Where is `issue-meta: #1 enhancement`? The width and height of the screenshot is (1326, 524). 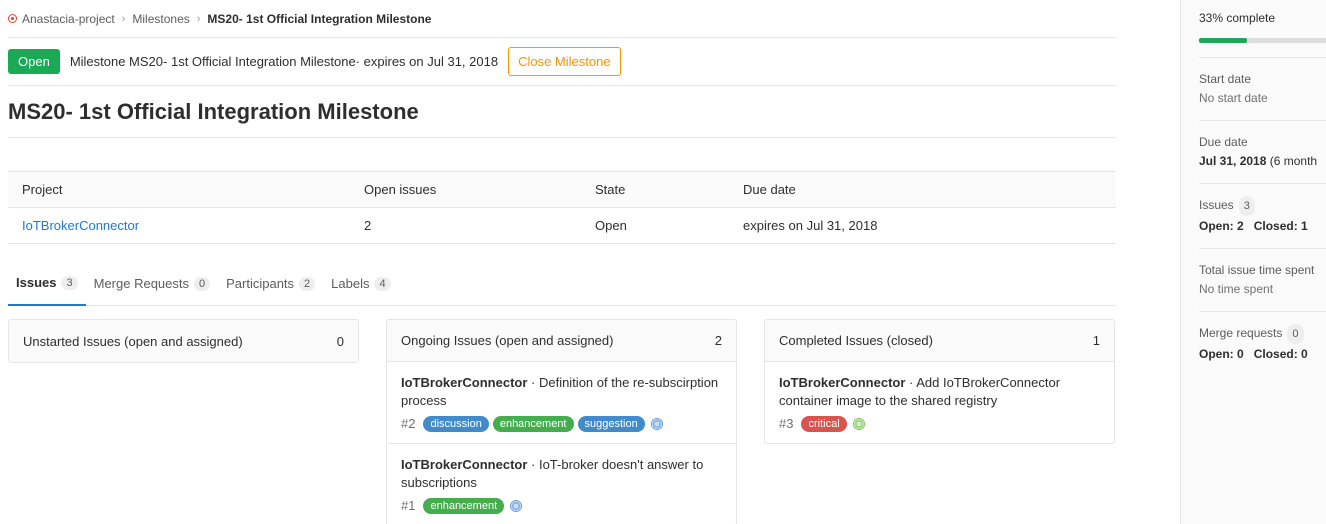 issue-meta: #1 enhancement is located at coordinates (561, 506).